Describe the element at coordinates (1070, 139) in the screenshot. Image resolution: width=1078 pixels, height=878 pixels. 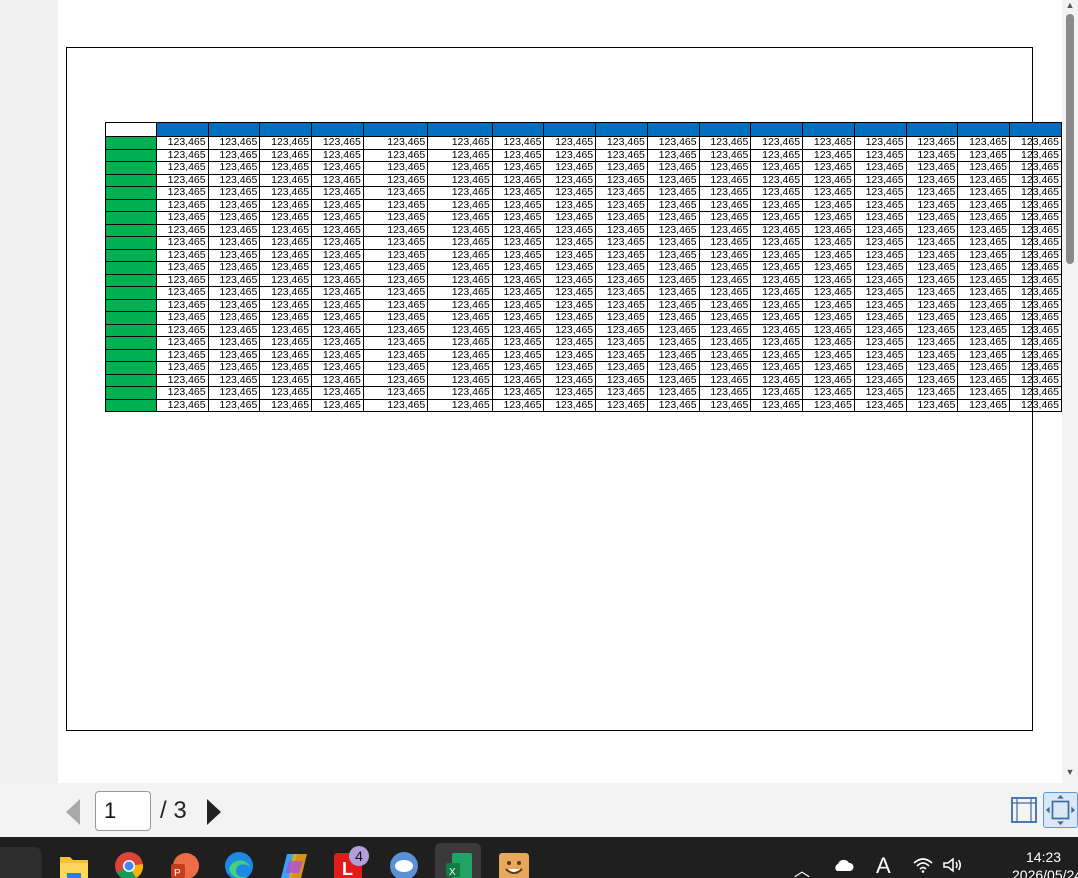
I see `scrollbar-thumb` at that location.